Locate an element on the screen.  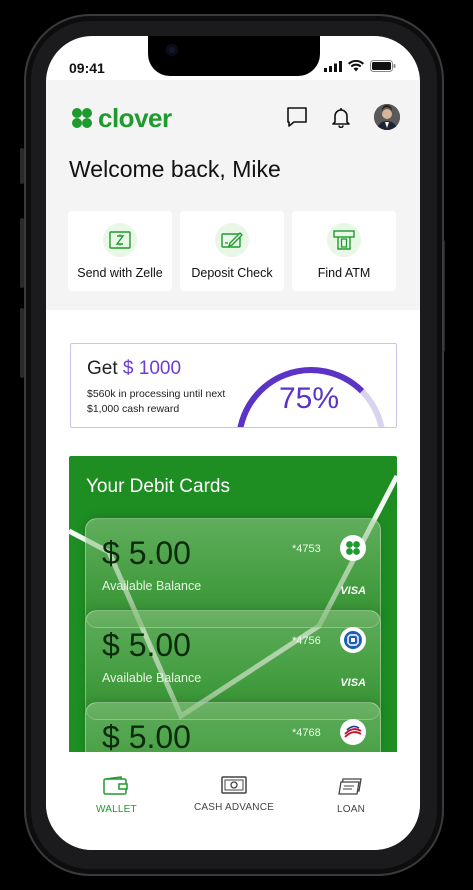
status-time: 09:41 is located at coordinates (87, 68).